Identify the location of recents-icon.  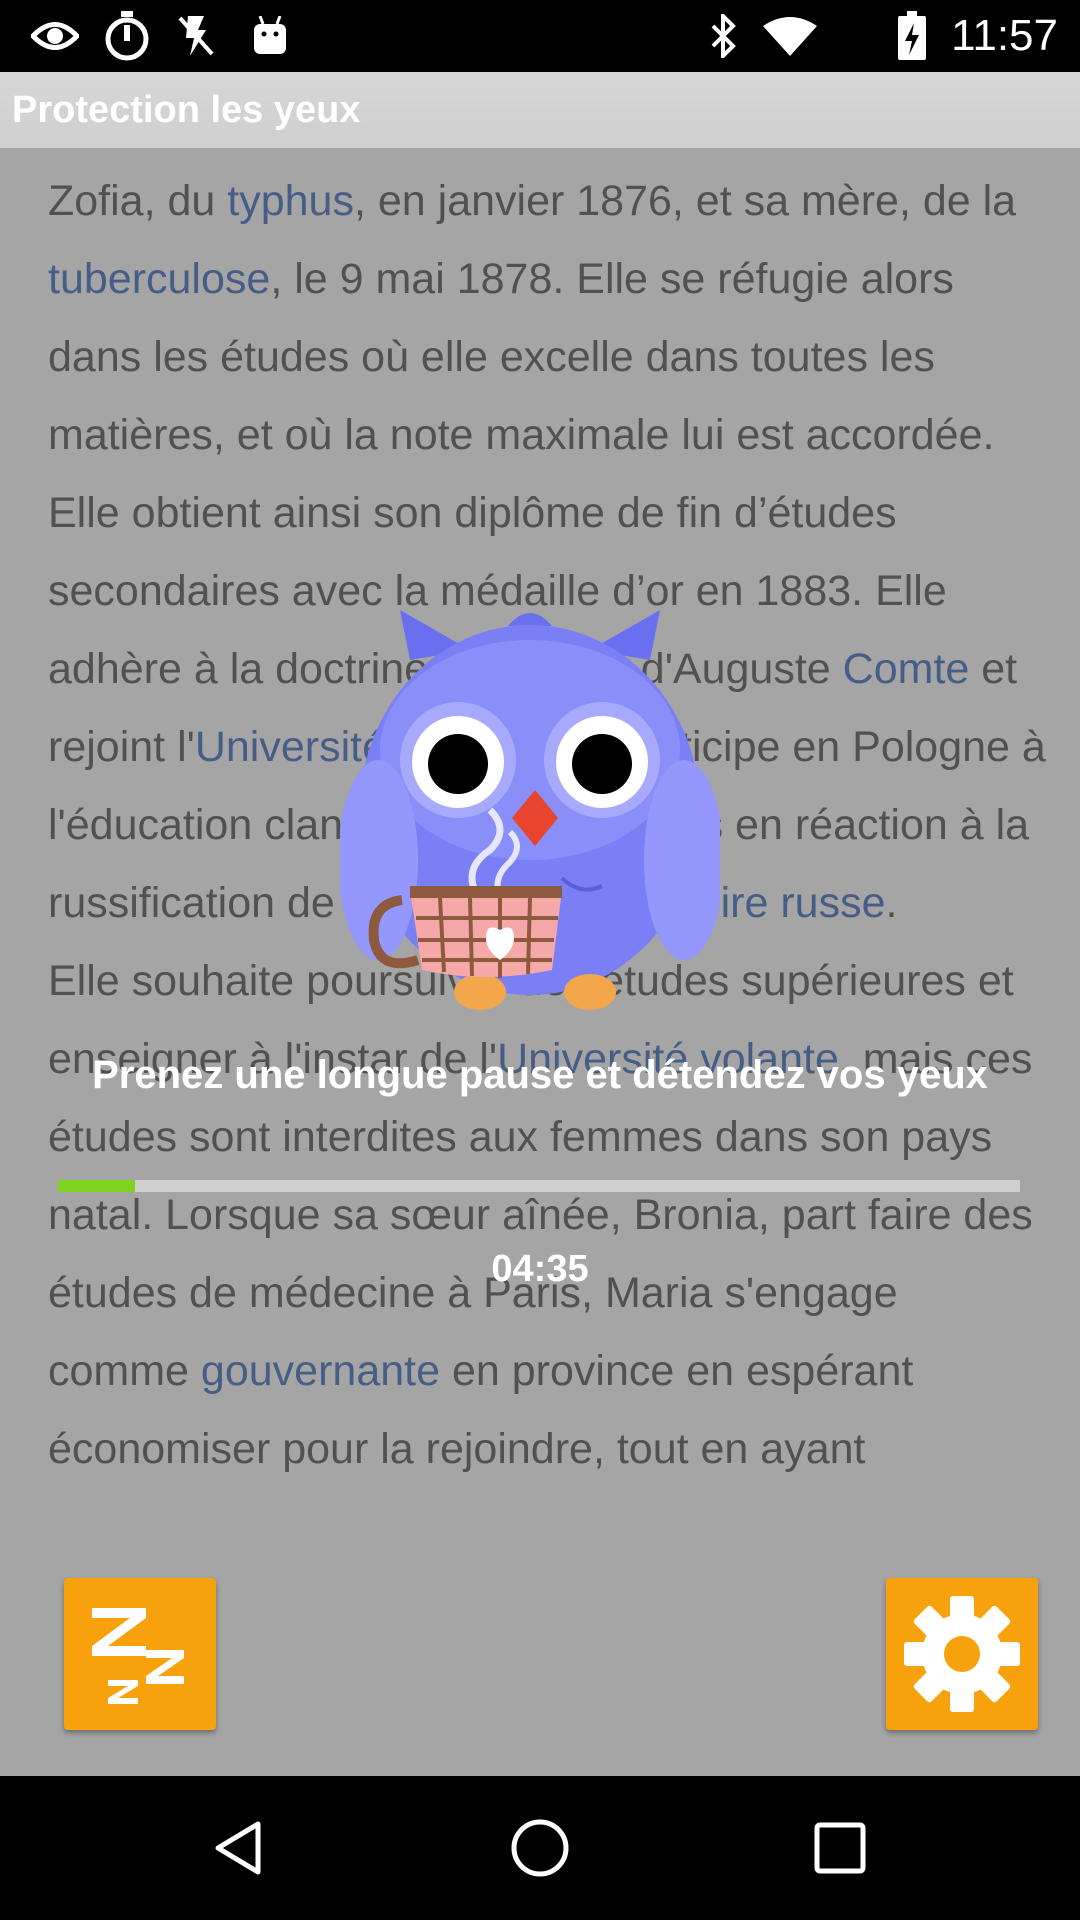
(840, 1848).